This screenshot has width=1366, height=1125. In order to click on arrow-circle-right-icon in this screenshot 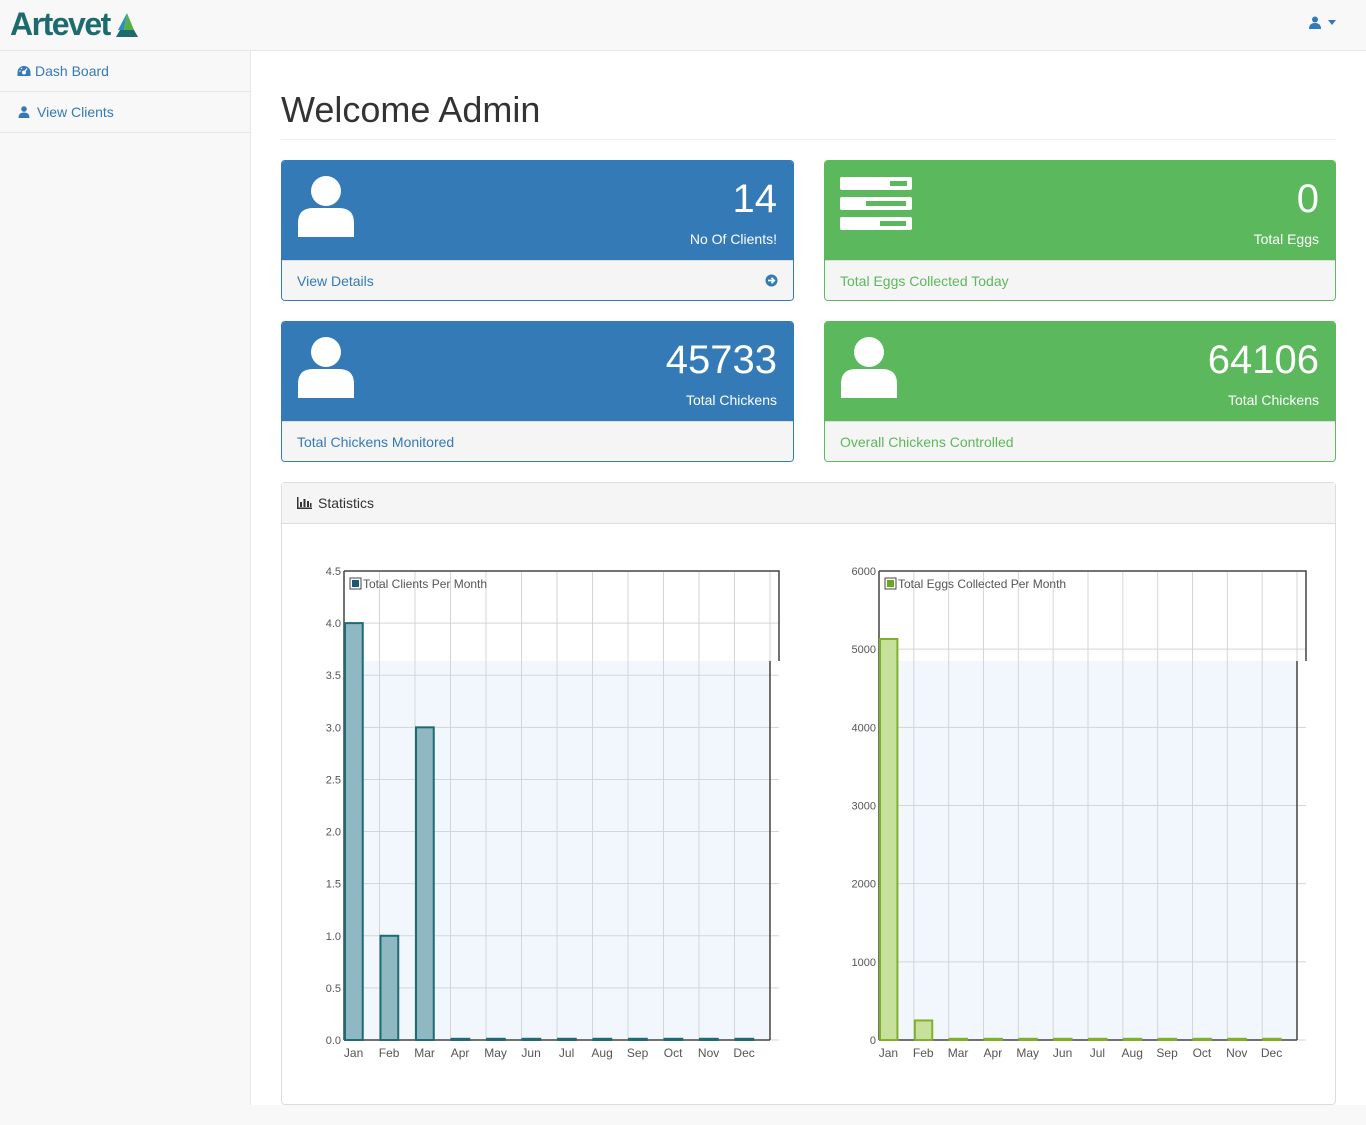, I will do `click(771, 280)`.